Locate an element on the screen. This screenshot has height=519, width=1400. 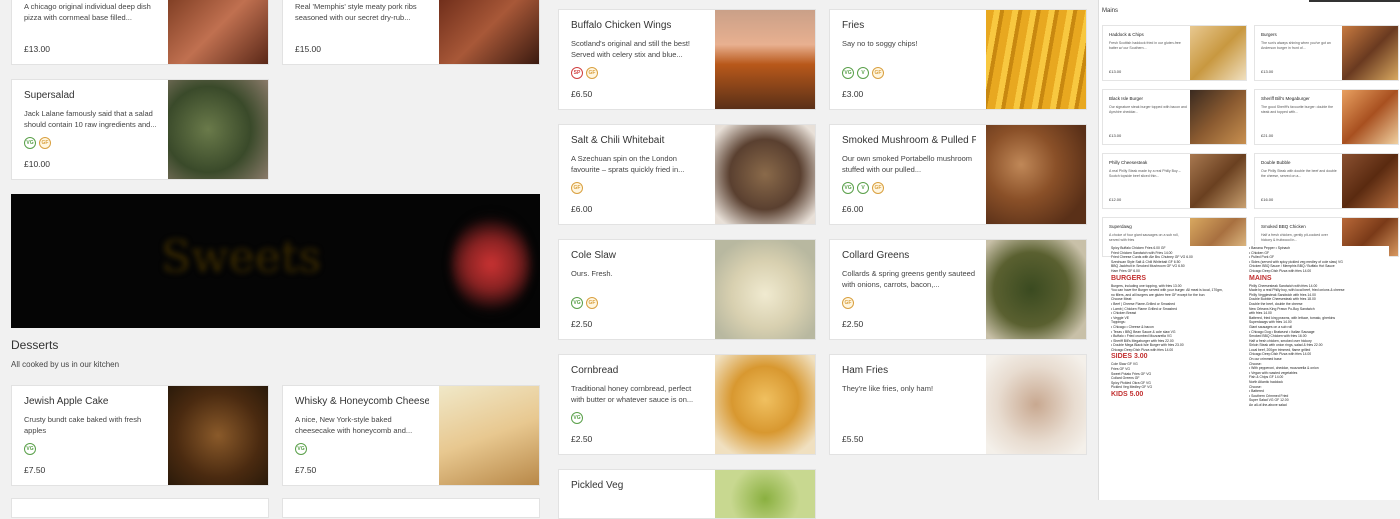
desserts-section-subtitle: All cooked by us in our kitchen is located at coordinates (65, 364).